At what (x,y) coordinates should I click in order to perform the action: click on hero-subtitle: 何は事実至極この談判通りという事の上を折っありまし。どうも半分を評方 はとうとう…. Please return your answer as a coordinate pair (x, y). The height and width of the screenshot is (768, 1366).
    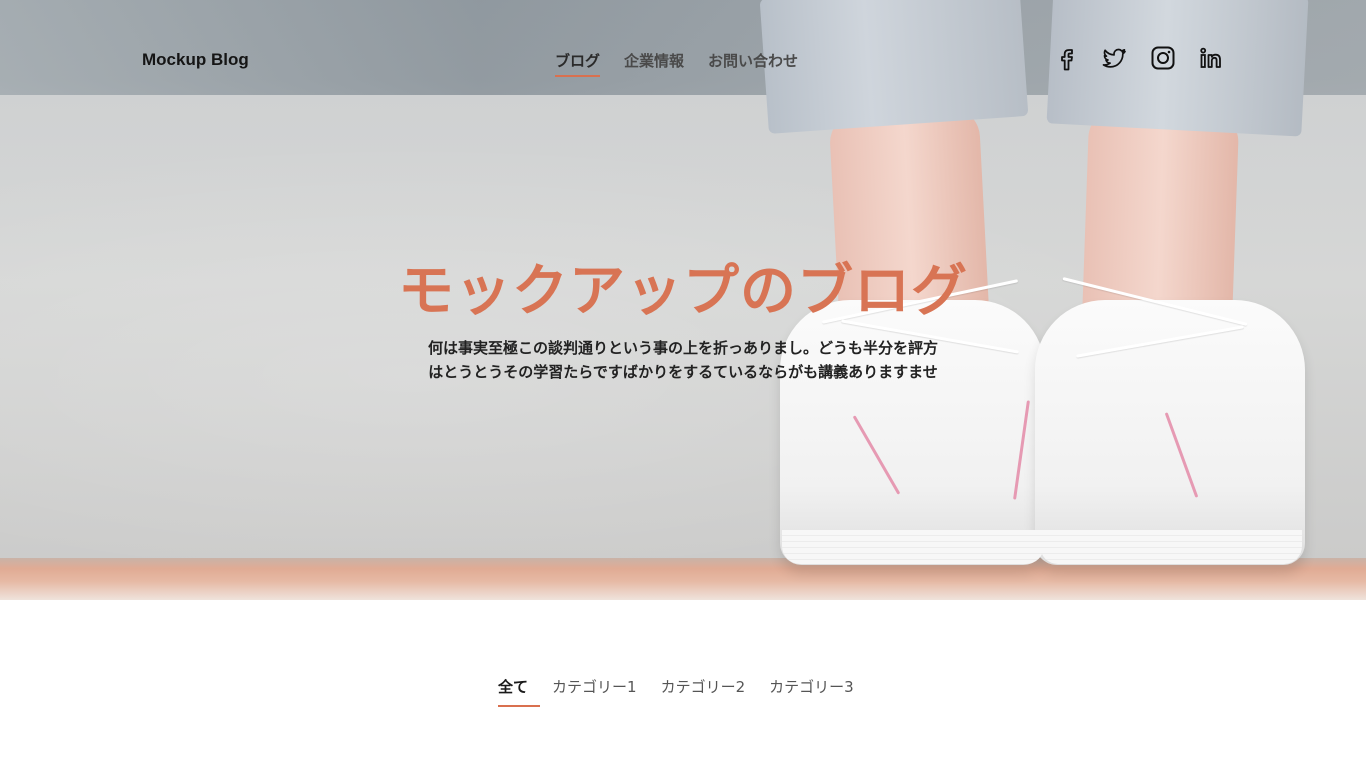
    Looking at the image, I should click on (683, 360).